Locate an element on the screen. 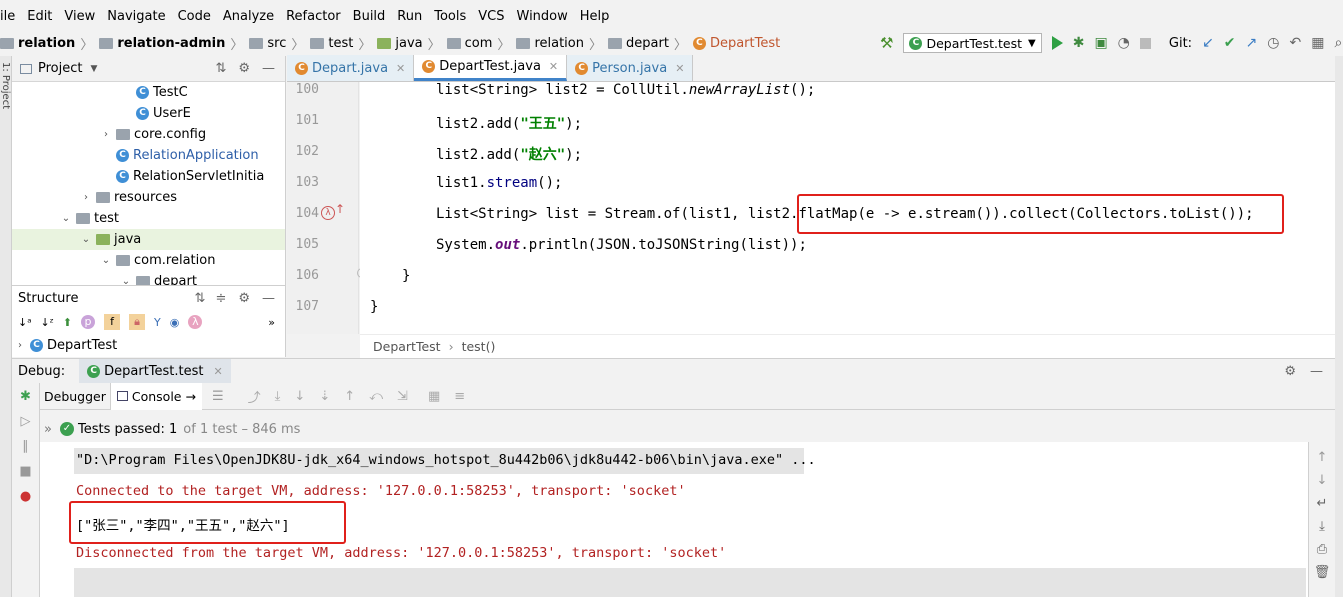 The width and height of the screenshot is (1343, 597). crumb-src: src 〉 is located at coordinates (276, 43).